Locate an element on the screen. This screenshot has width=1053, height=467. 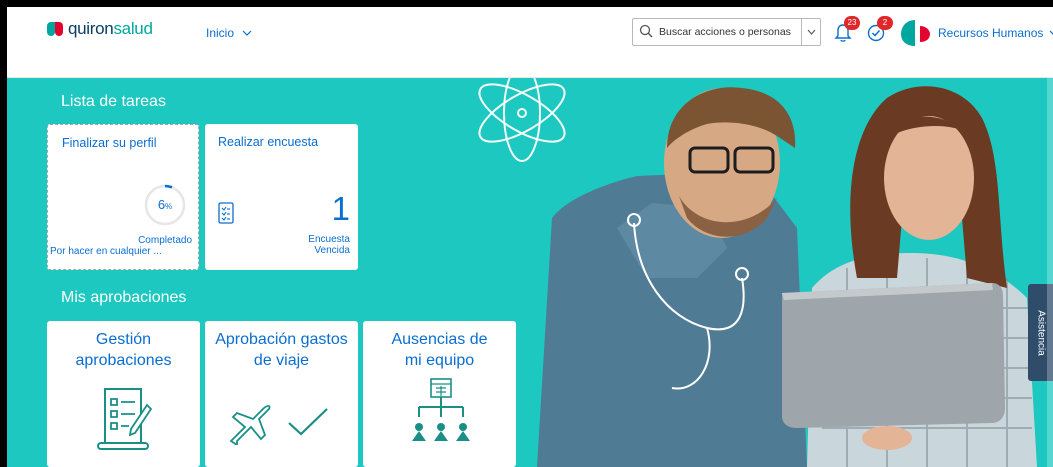
search-field: Buscar acciones o personas is located at coordinates (726, 32).